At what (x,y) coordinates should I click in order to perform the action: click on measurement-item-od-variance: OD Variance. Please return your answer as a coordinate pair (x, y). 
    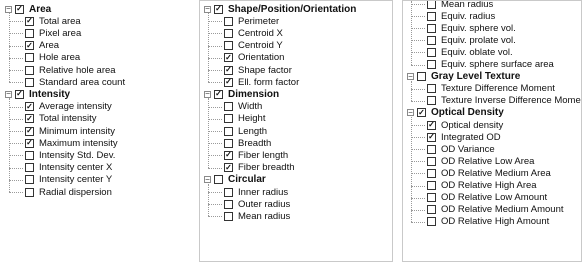
    Looking at the image, I should click on (461, 149).